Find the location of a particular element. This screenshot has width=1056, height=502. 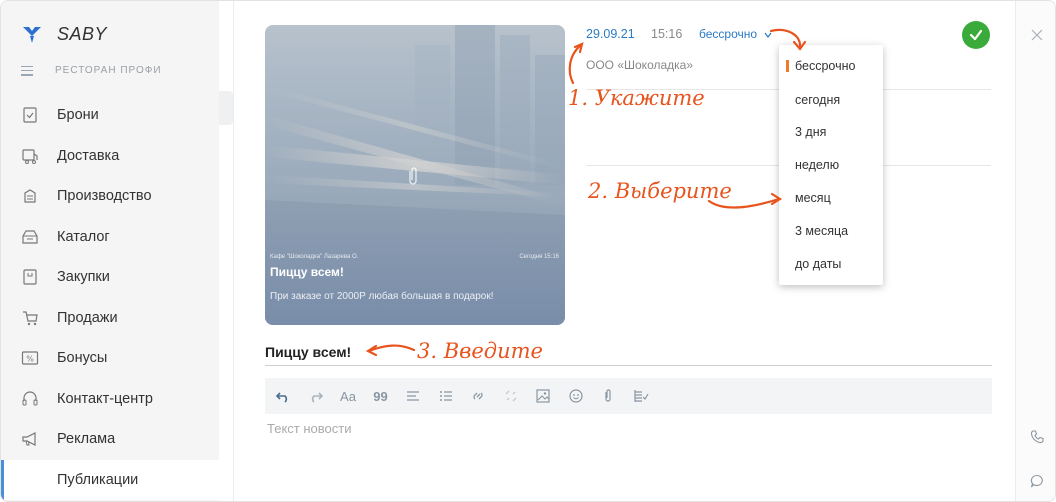

advertising-icon is located at coordinates (30, 439).